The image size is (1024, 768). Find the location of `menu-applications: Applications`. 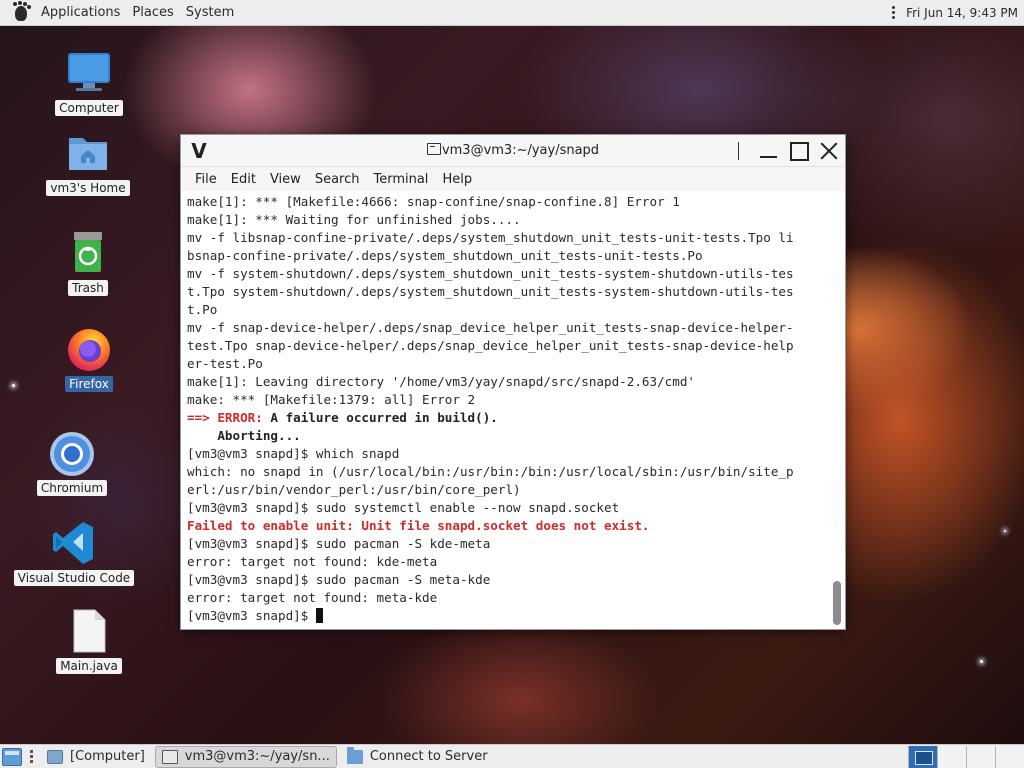

menu-applications: Applications is located at coordinates (80, 12).